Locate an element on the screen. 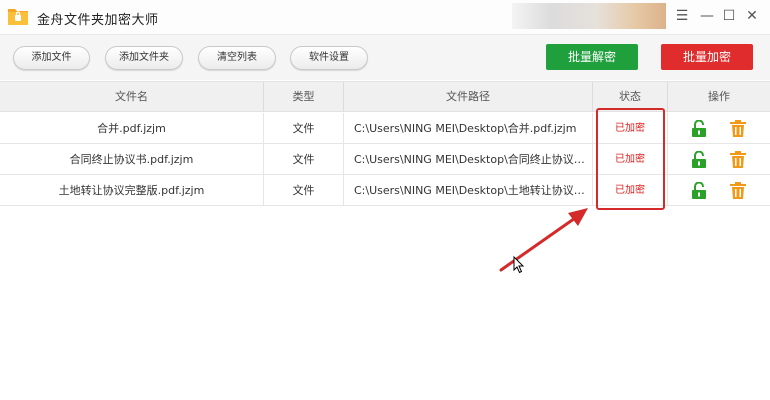 This screenshot has width=770, height=400. clear-list-button: 清空列表 is located at coordinates (237, 58).